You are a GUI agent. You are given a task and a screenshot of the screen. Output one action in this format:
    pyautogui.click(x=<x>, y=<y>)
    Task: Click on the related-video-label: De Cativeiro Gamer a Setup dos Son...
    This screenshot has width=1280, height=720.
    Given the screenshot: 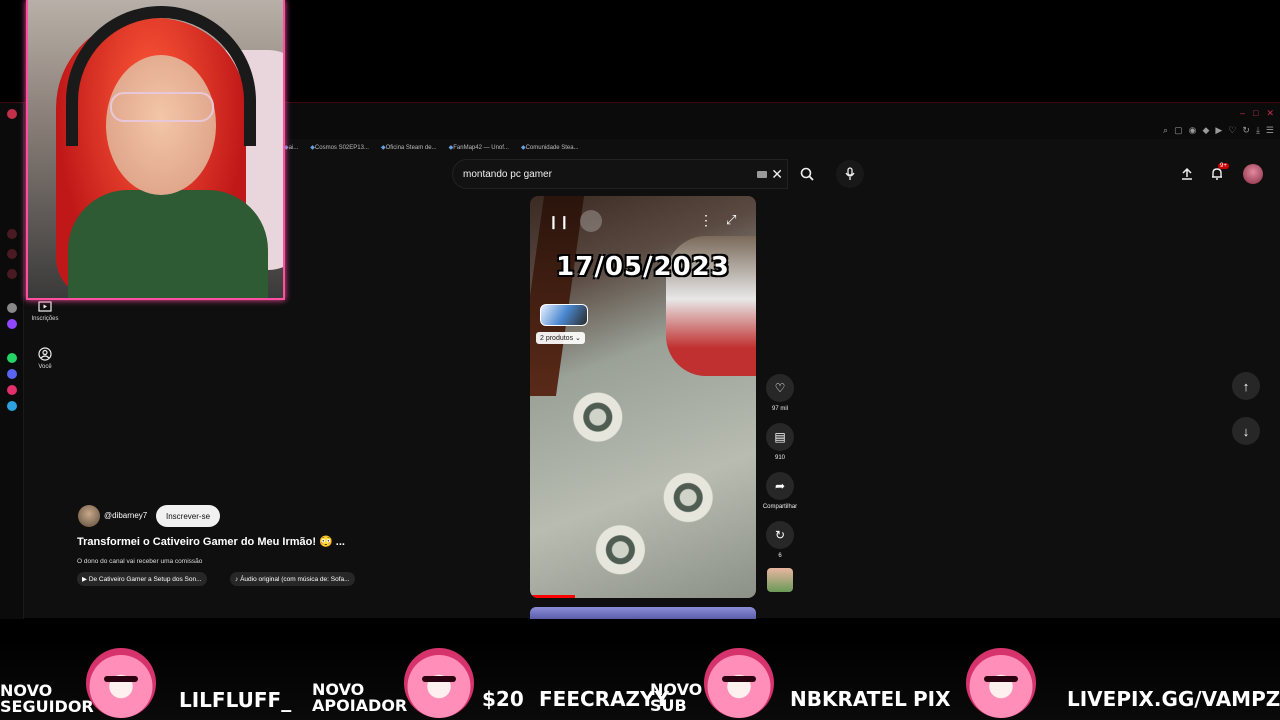 What is the action you would take?
    pyautogui.click(x=145, y=579)
    